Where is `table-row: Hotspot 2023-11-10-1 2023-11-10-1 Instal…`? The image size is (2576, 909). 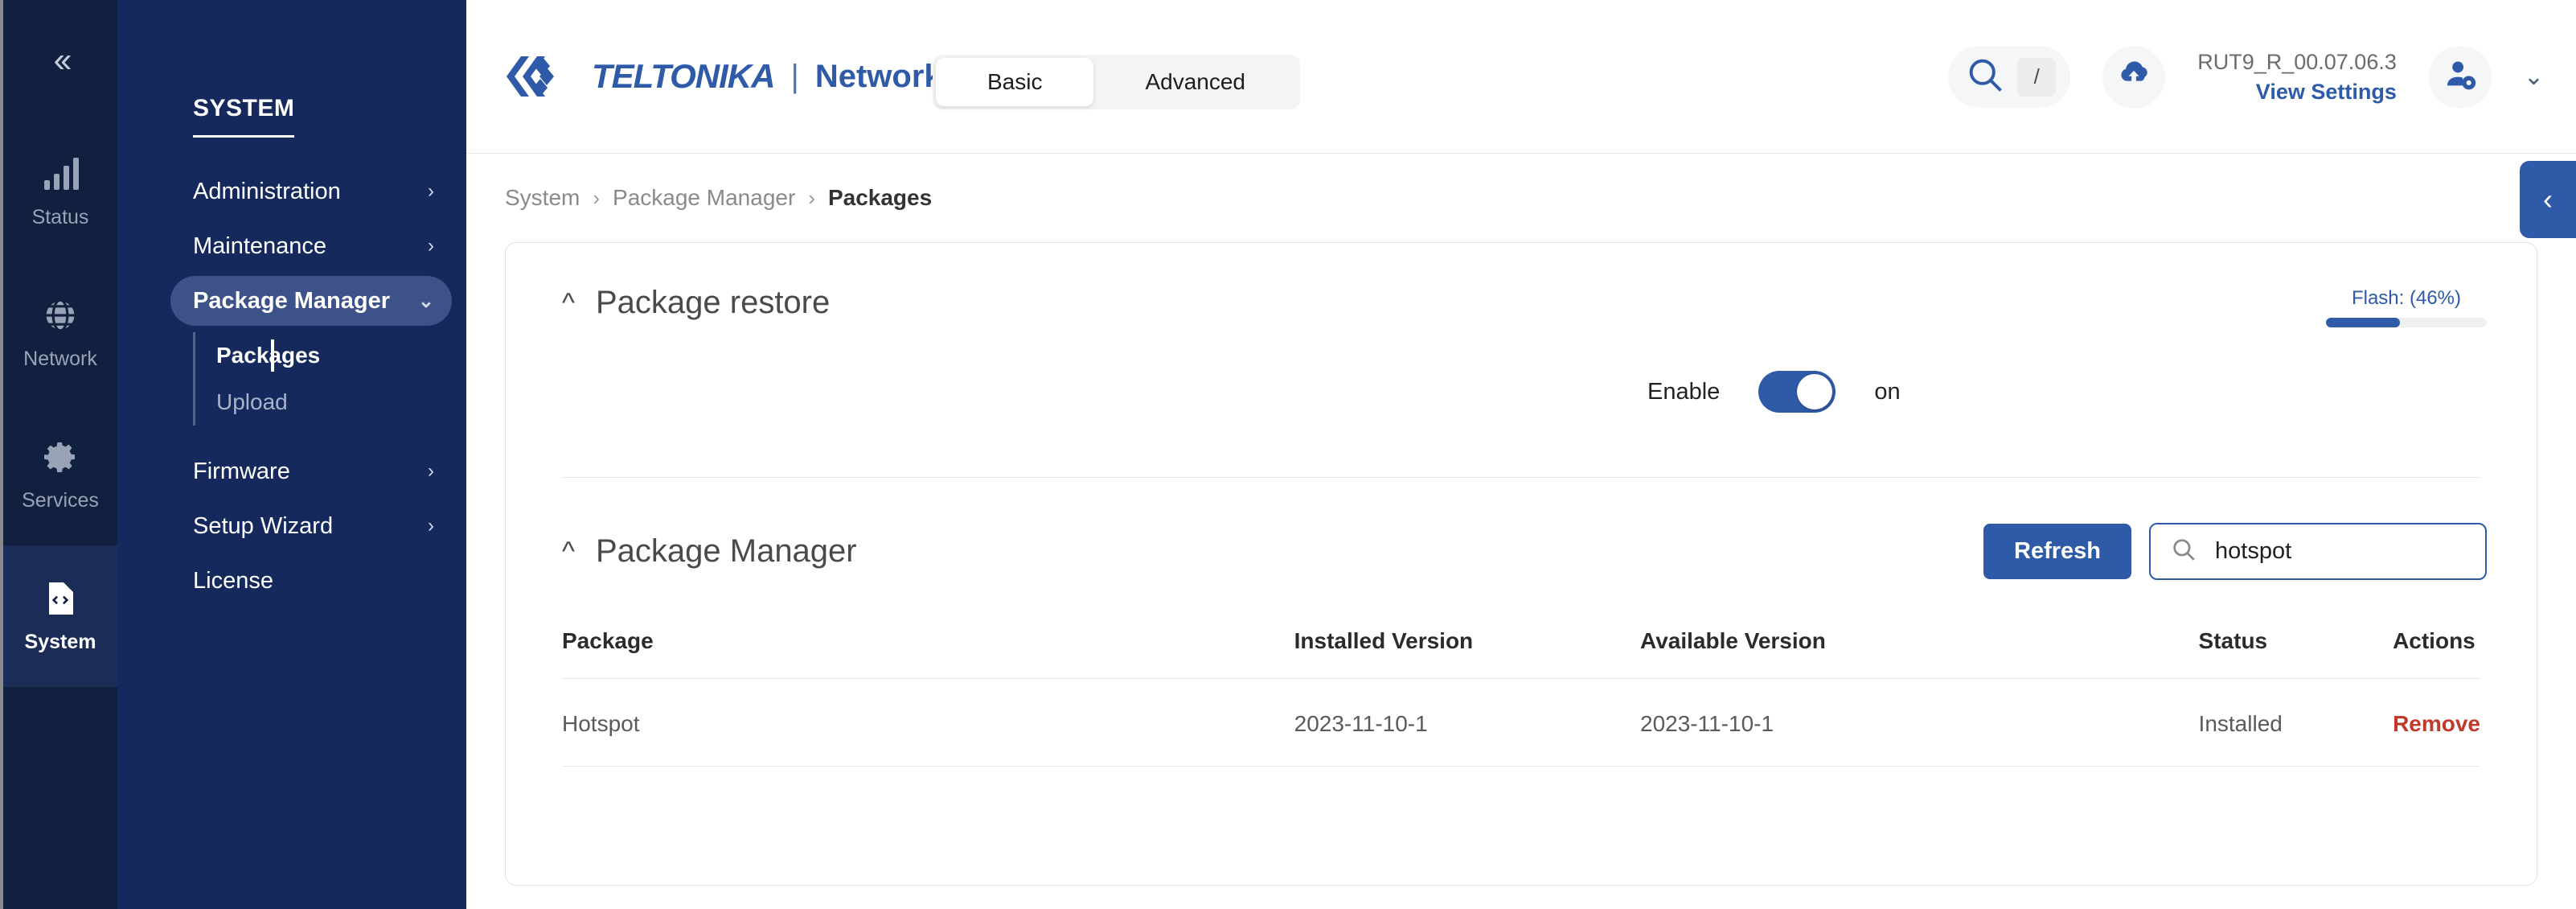 table-row: Hotspot 2023-11-10-1 2023-11-10-1 Instal… is located at coordinates (1521, 723).